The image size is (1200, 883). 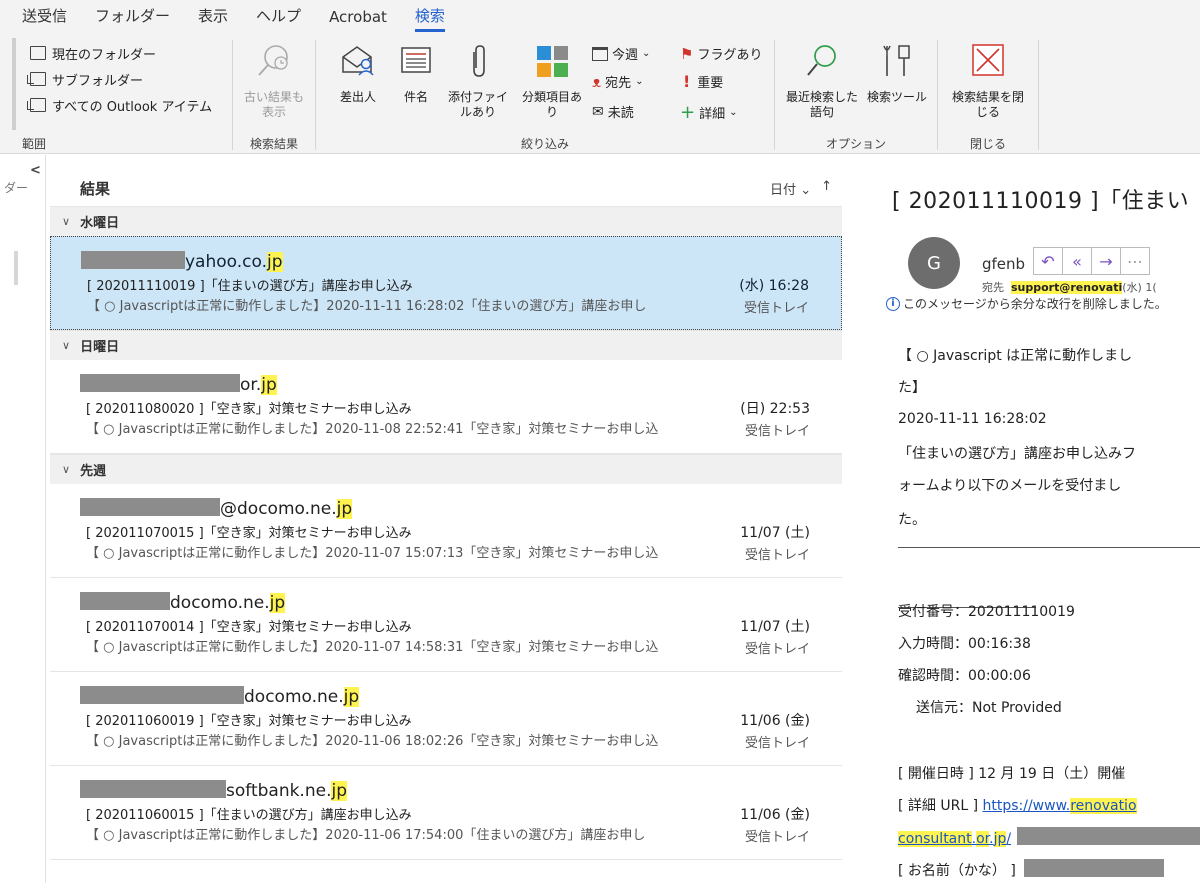 I want to click on event-date: [ 開催日時 ] 12 月 19 日（土）開催, so click(x=1012, y=774).